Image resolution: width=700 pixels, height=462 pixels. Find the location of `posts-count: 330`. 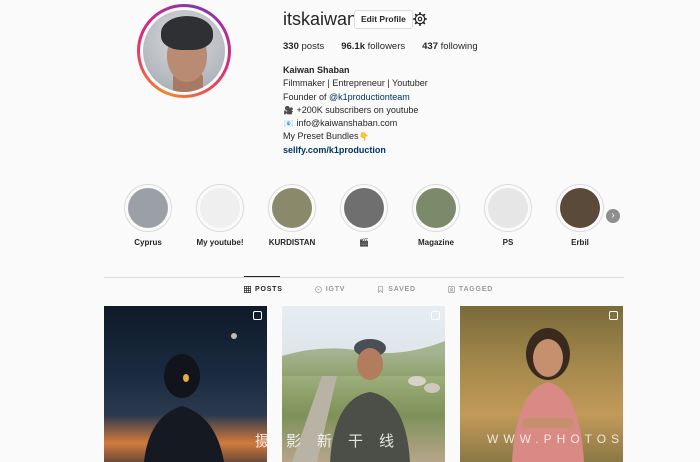

posts-count: 330 is located at coordinates (291, 46).